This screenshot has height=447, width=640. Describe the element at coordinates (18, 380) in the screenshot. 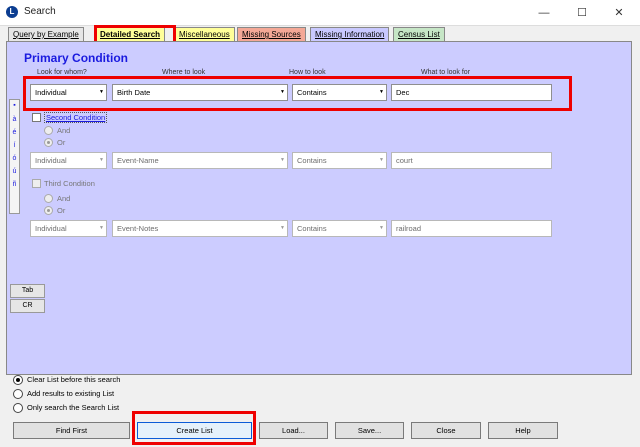

I see `clear-list-radio` at that location.